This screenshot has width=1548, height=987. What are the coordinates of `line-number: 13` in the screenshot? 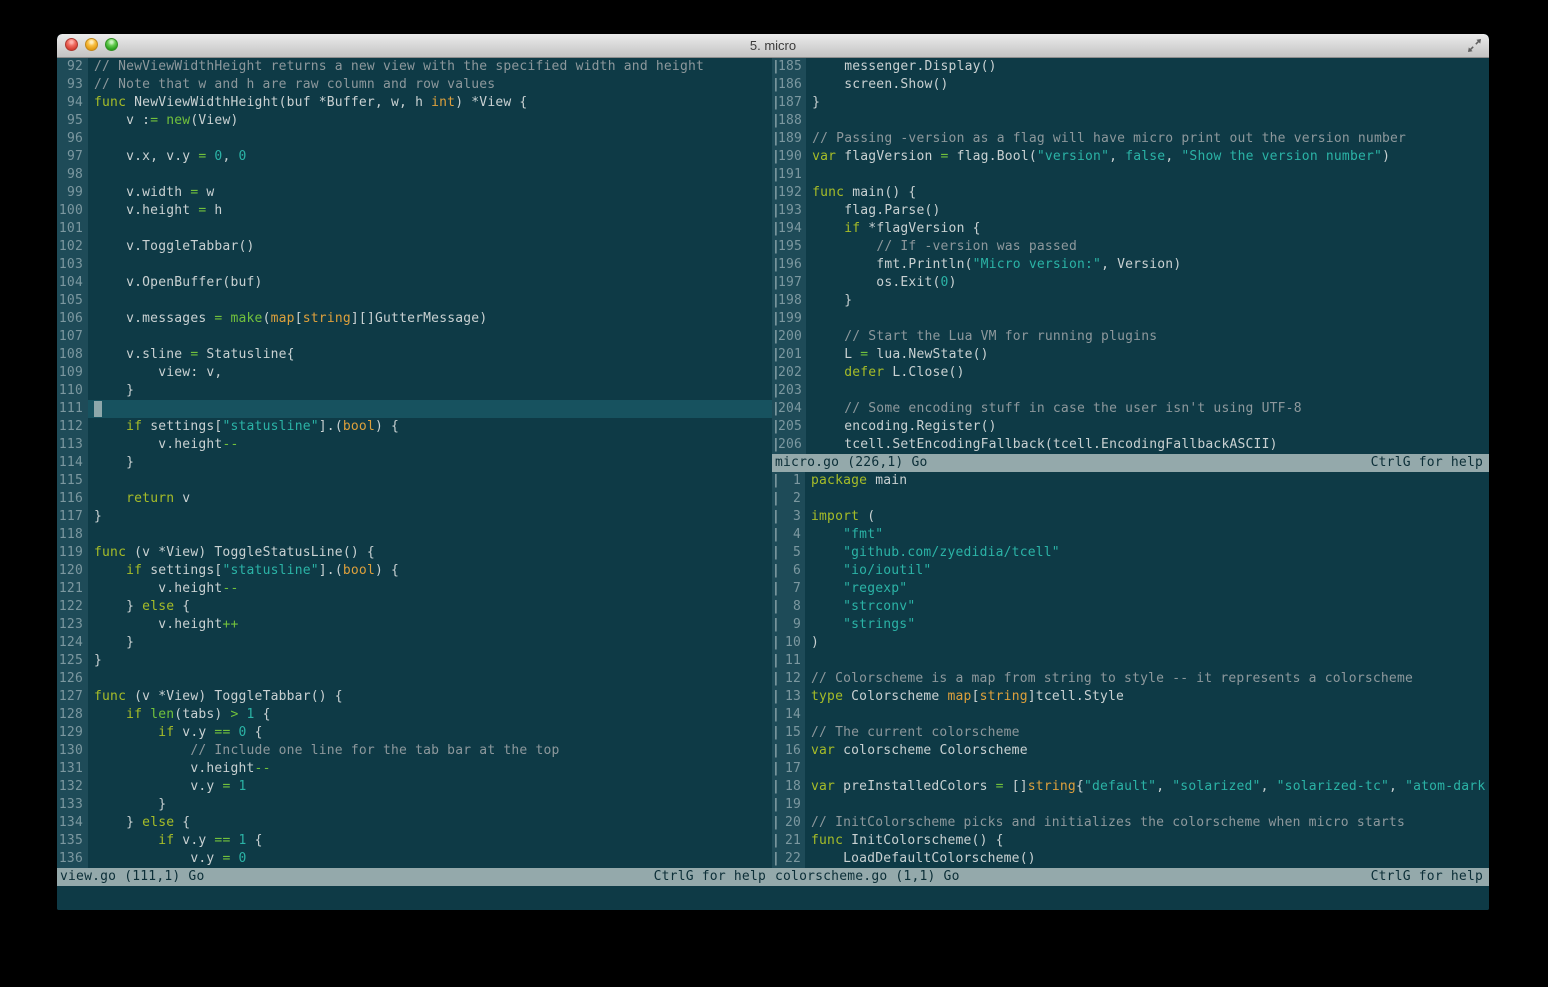 It's located at (791, 697).